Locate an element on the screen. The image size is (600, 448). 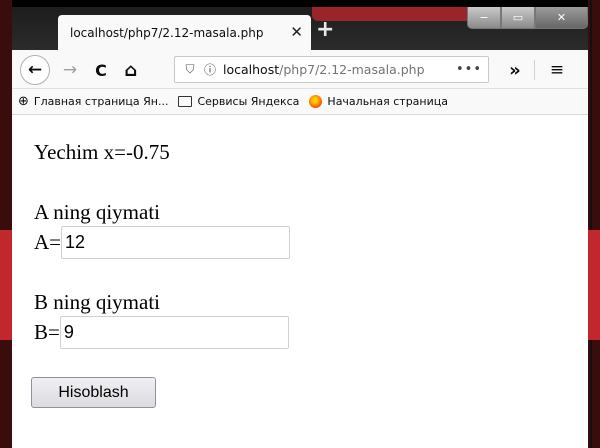
back-arrow-icon: ← is located at coordinates (35, 70).